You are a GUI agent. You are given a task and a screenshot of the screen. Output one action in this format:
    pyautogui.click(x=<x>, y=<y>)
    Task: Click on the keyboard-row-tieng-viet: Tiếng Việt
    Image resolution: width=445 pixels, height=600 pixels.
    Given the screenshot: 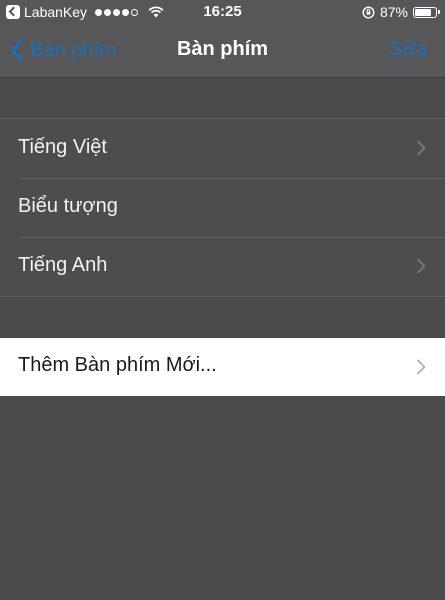 What is the action you would take?
    pyautogui.click(x=222, y=148)
    